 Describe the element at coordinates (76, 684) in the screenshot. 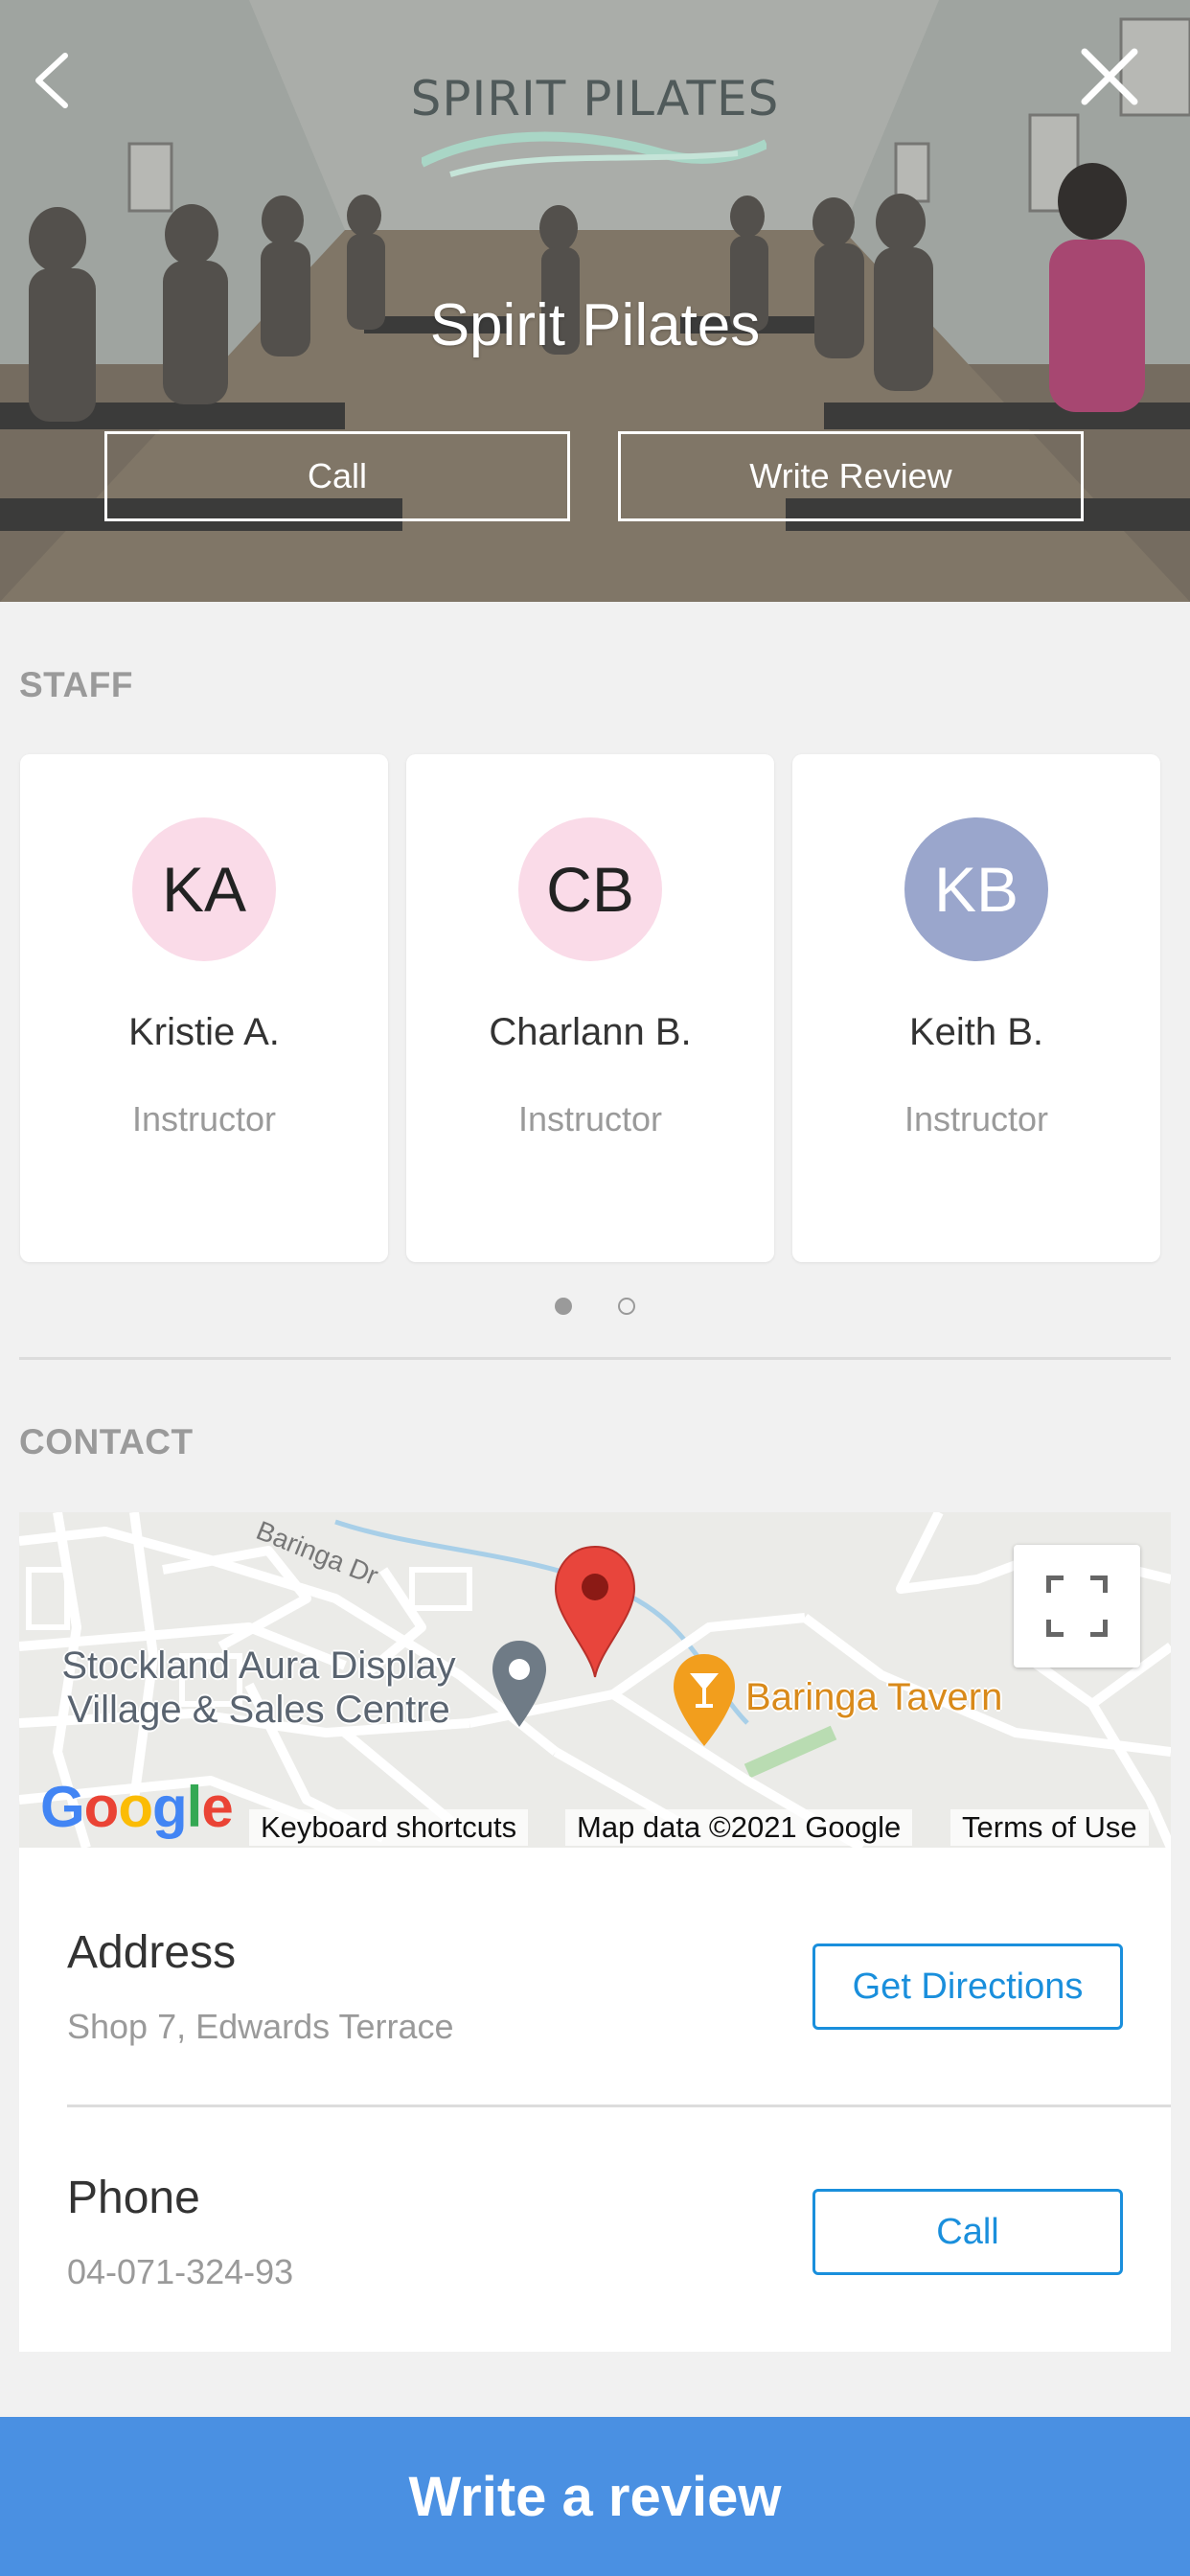

I see `staff-heading: STAFF` at that location.